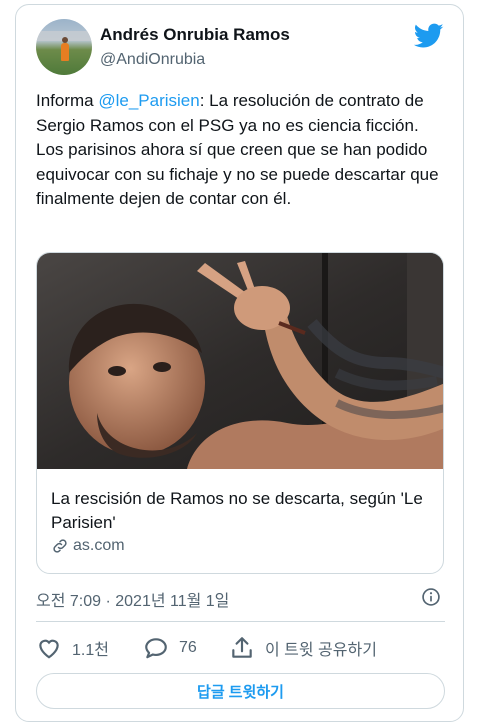 This screenshot has width=480, height=728. I want to click on share-icon, so click(242, 647).